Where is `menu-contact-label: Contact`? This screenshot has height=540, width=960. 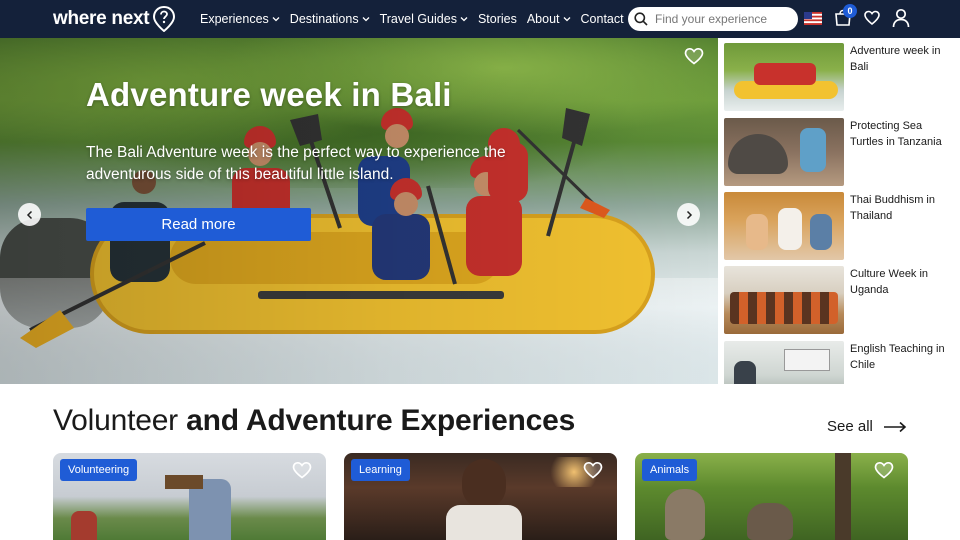 menu-contact-label: Contact is located at coordinates (602, 19).